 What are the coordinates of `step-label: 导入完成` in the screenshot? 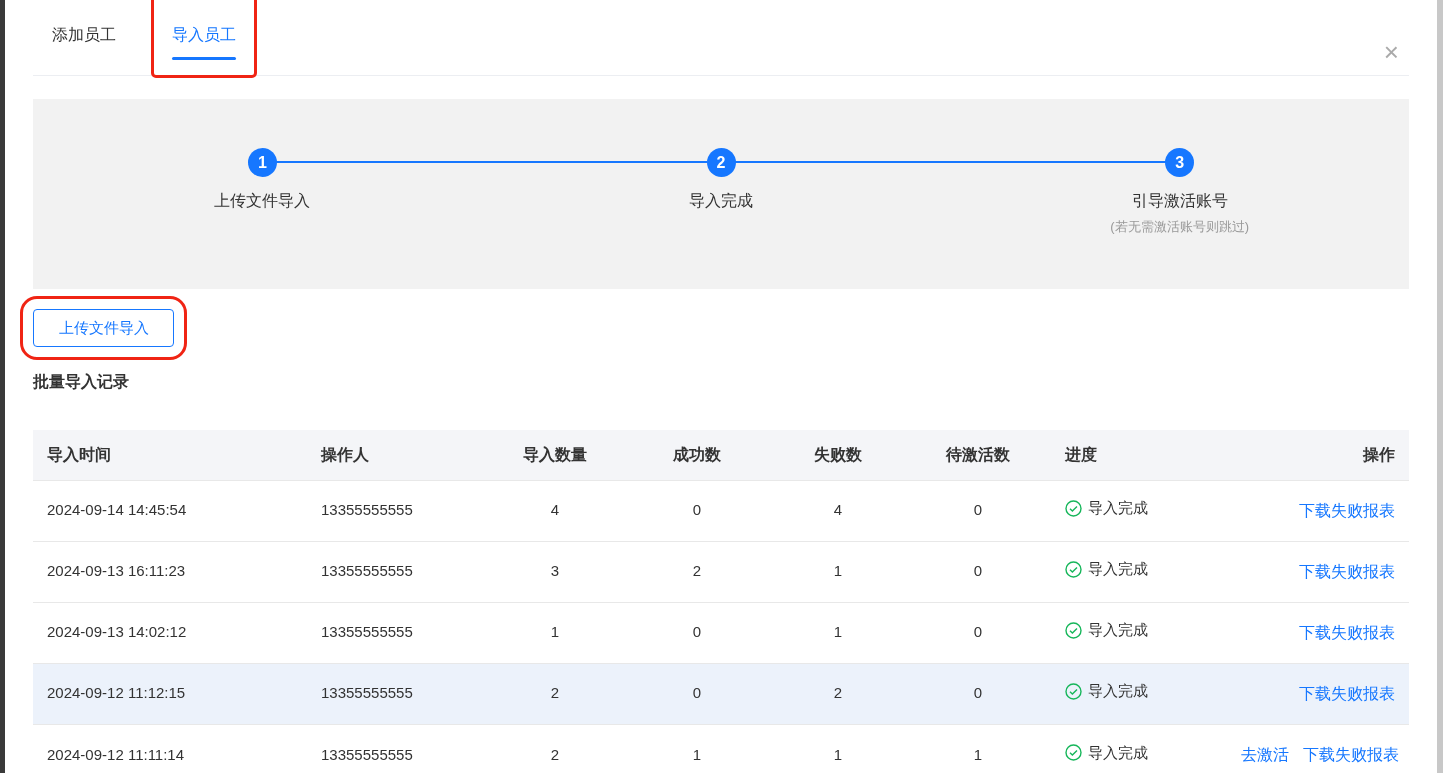 It's located at (721, 201).